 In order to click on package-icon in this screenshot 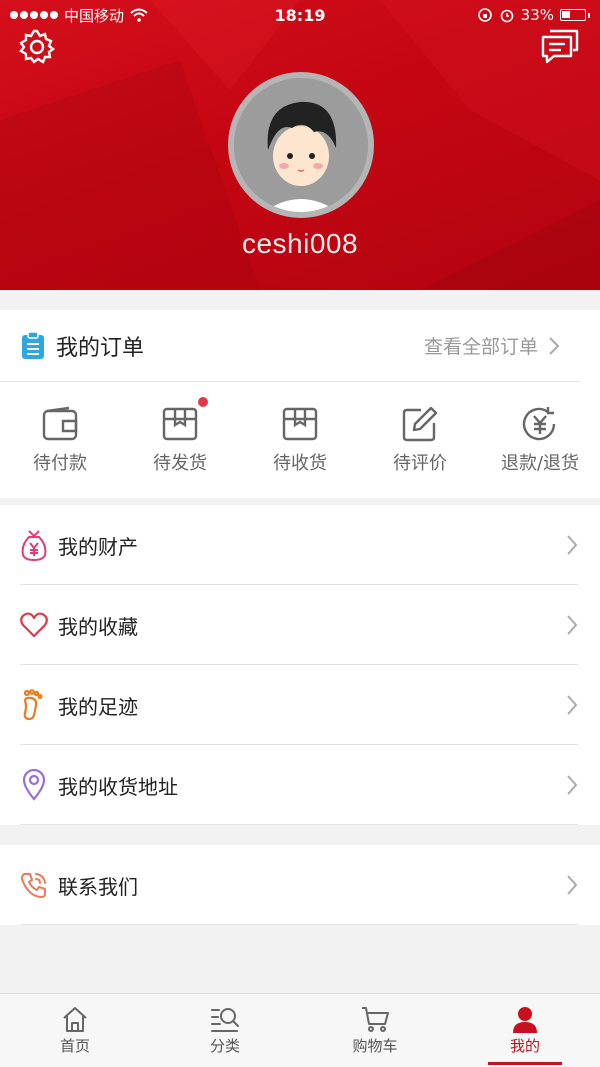, I will do `click(180, 423)`.